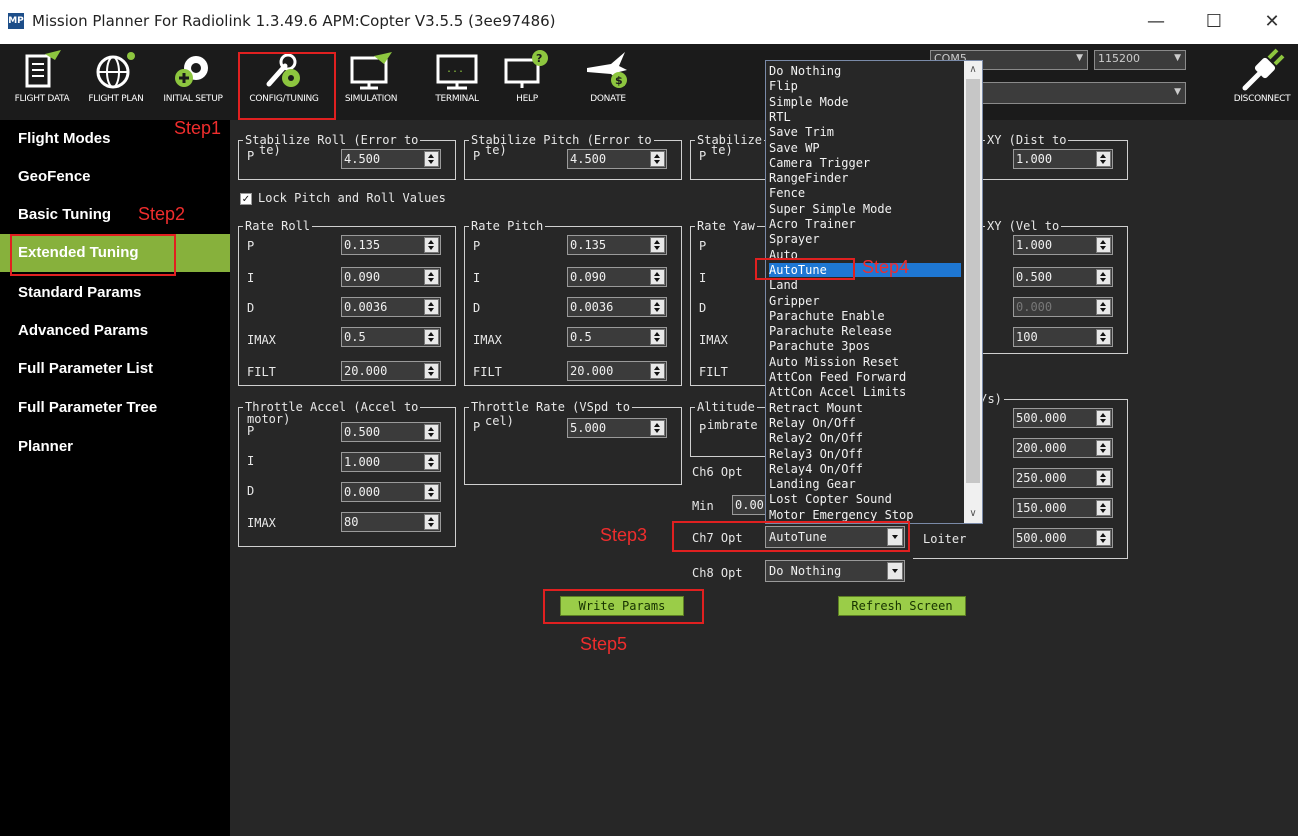 The width and height of the screenshot is (1298, 836). I want to click on dropdown-scrollbar: ∧ ∨, so click(973, 292).